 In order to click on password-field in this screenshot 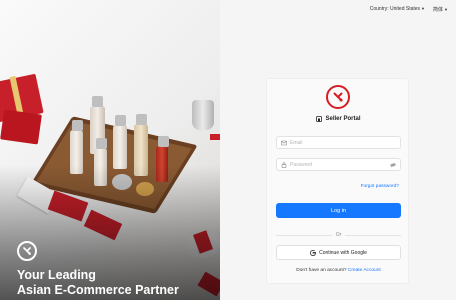, I will do `click(338, 164)`.